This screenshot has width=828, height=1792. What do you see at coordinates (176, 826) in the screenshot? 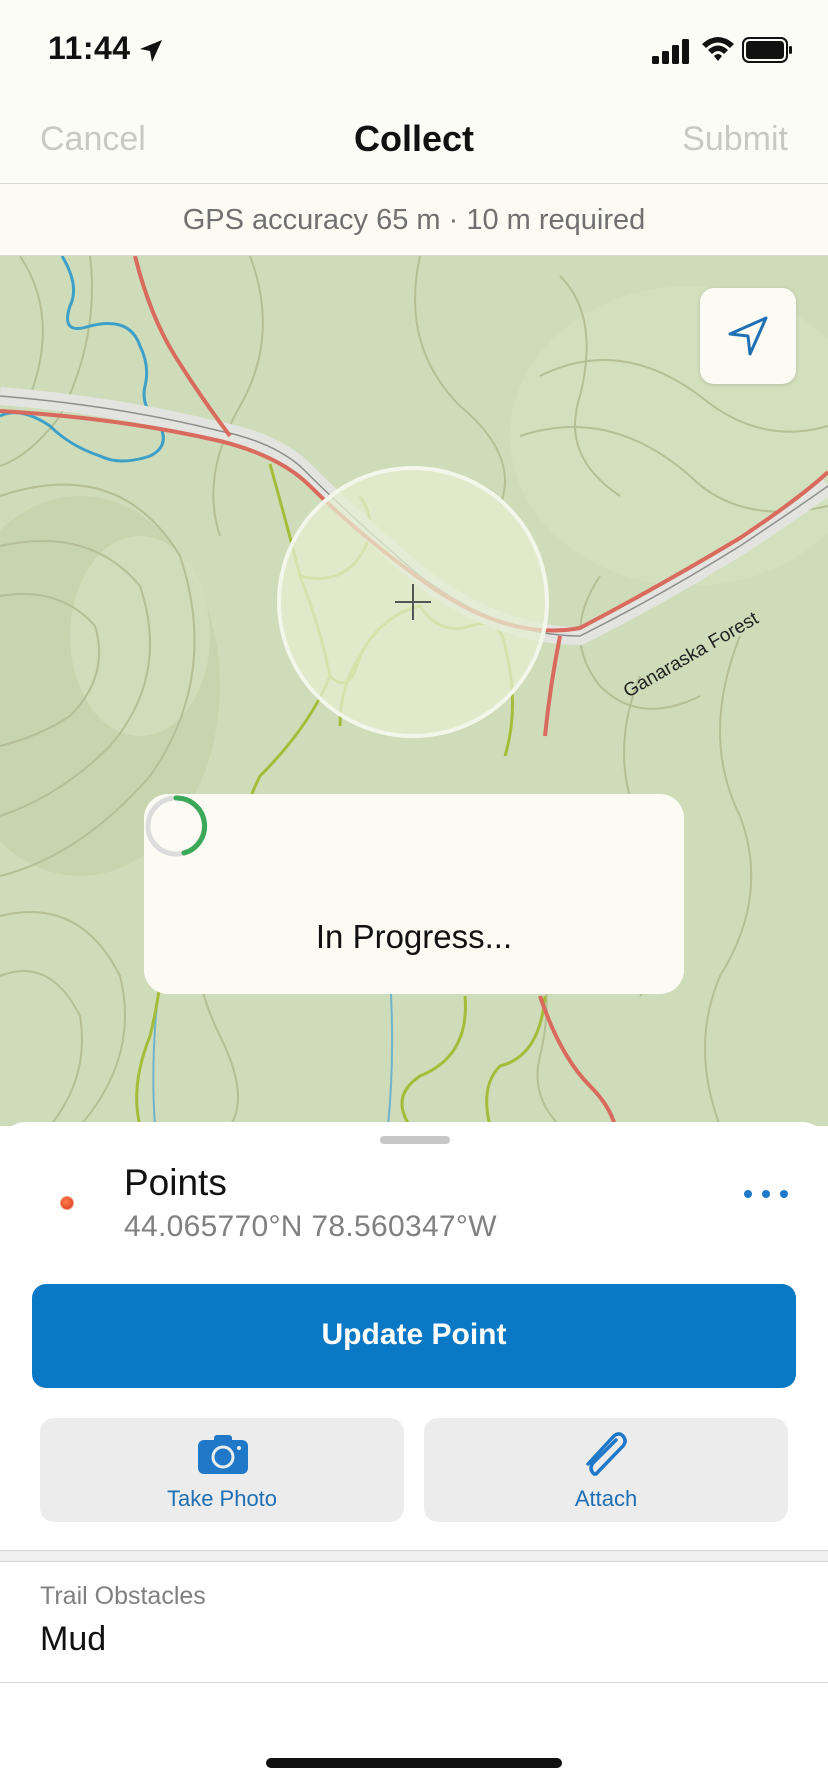
I see `spinner-icon` at bounding box center [176, 826].